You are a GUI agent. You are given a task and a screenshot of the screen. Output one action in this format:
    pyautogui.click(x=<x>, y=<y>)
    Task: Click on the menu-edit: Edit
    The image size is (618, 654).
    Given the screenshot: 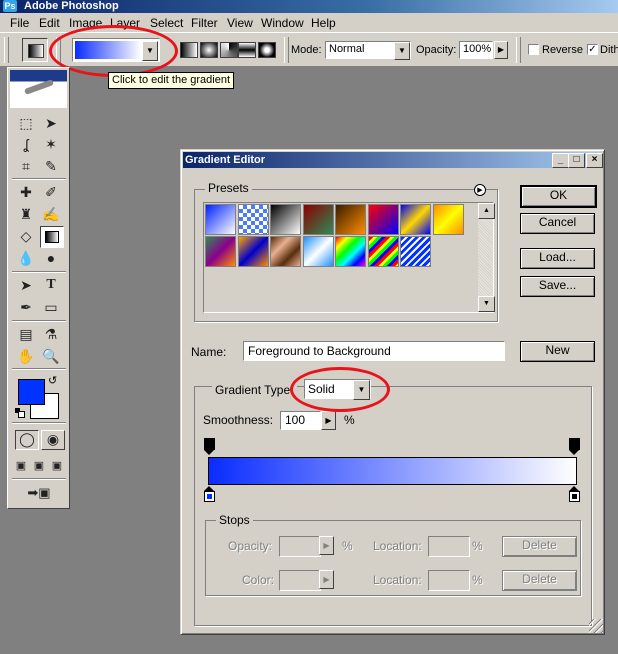 What is the action you would take?
    pyautogui.click(x=49, y=23)
    